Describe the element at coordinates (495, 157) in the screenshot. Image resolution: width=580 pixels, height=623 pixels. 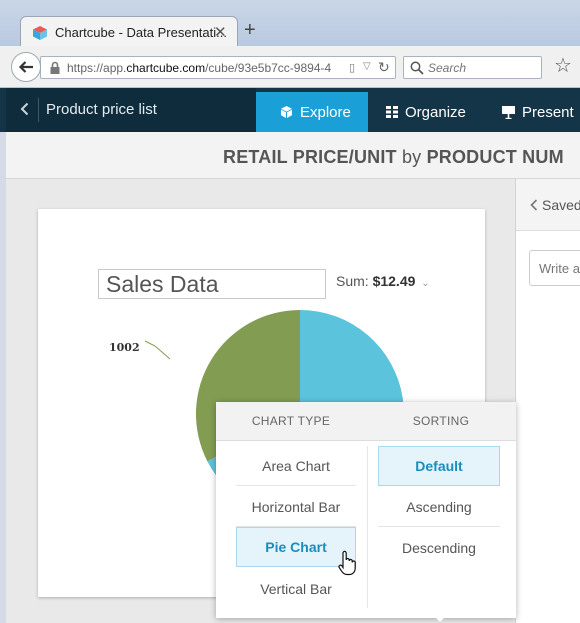
I see `heading-dimension: PRODUCT NUM` at that location.